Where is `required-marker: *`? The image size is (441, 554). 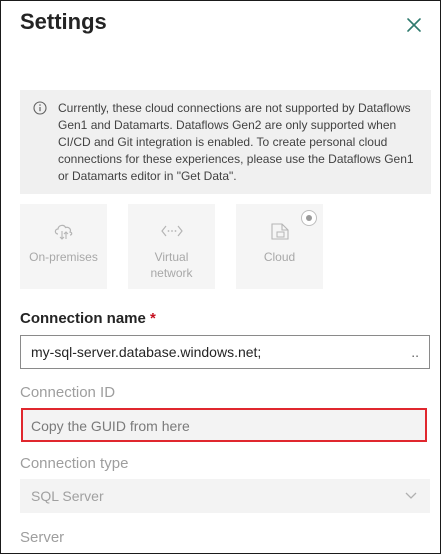 required-marker: * is located at coordinates (153, 318).